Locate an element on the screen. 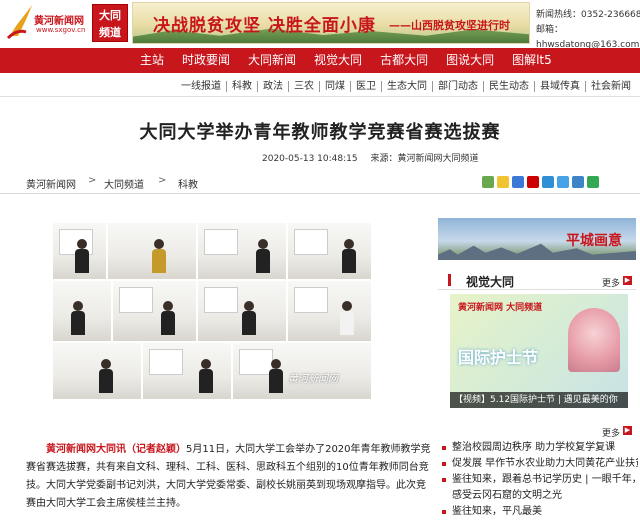 Image resolution: width=640 pixels, height=524 pixels. subnav-item-ecology: 生态大同 is located at coordinates (406, 86).